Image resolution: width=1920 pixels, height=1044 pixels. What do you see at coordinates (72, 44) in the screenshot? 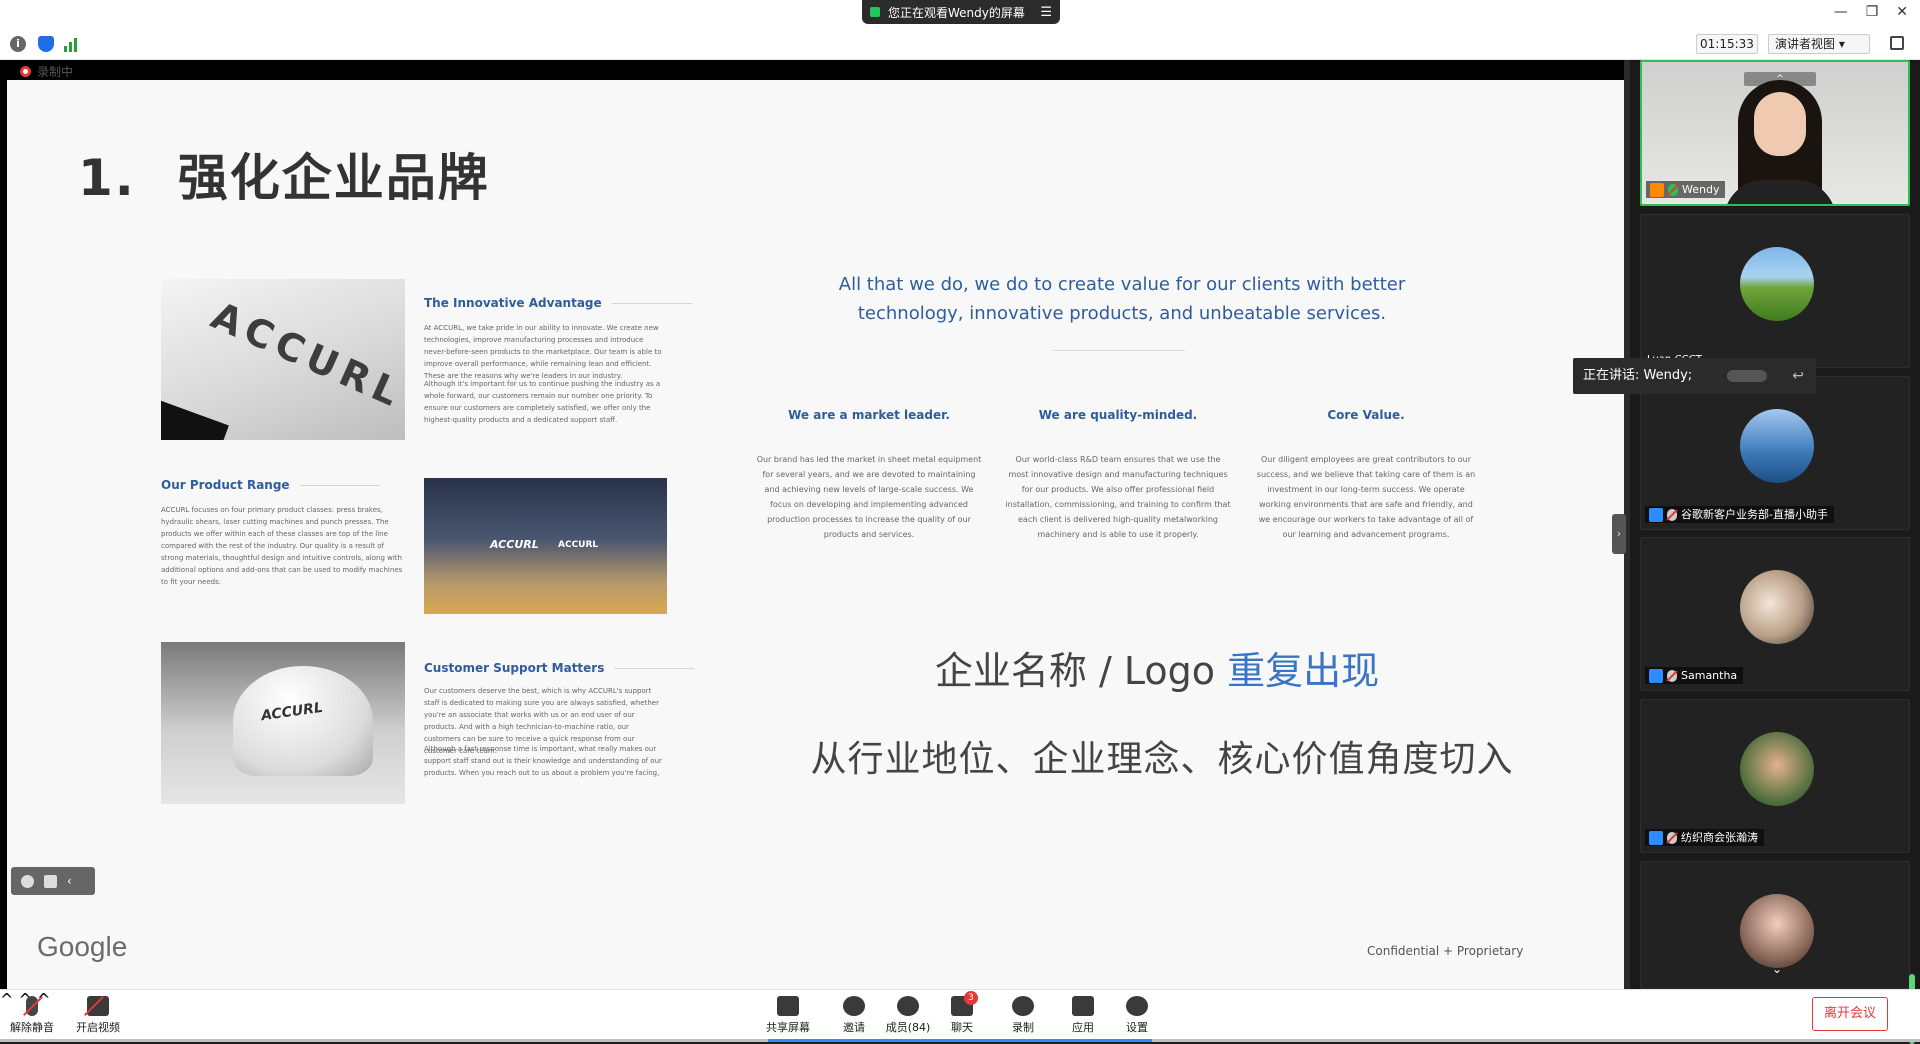
I see `signal-icon` at bounding box center [72, 44].